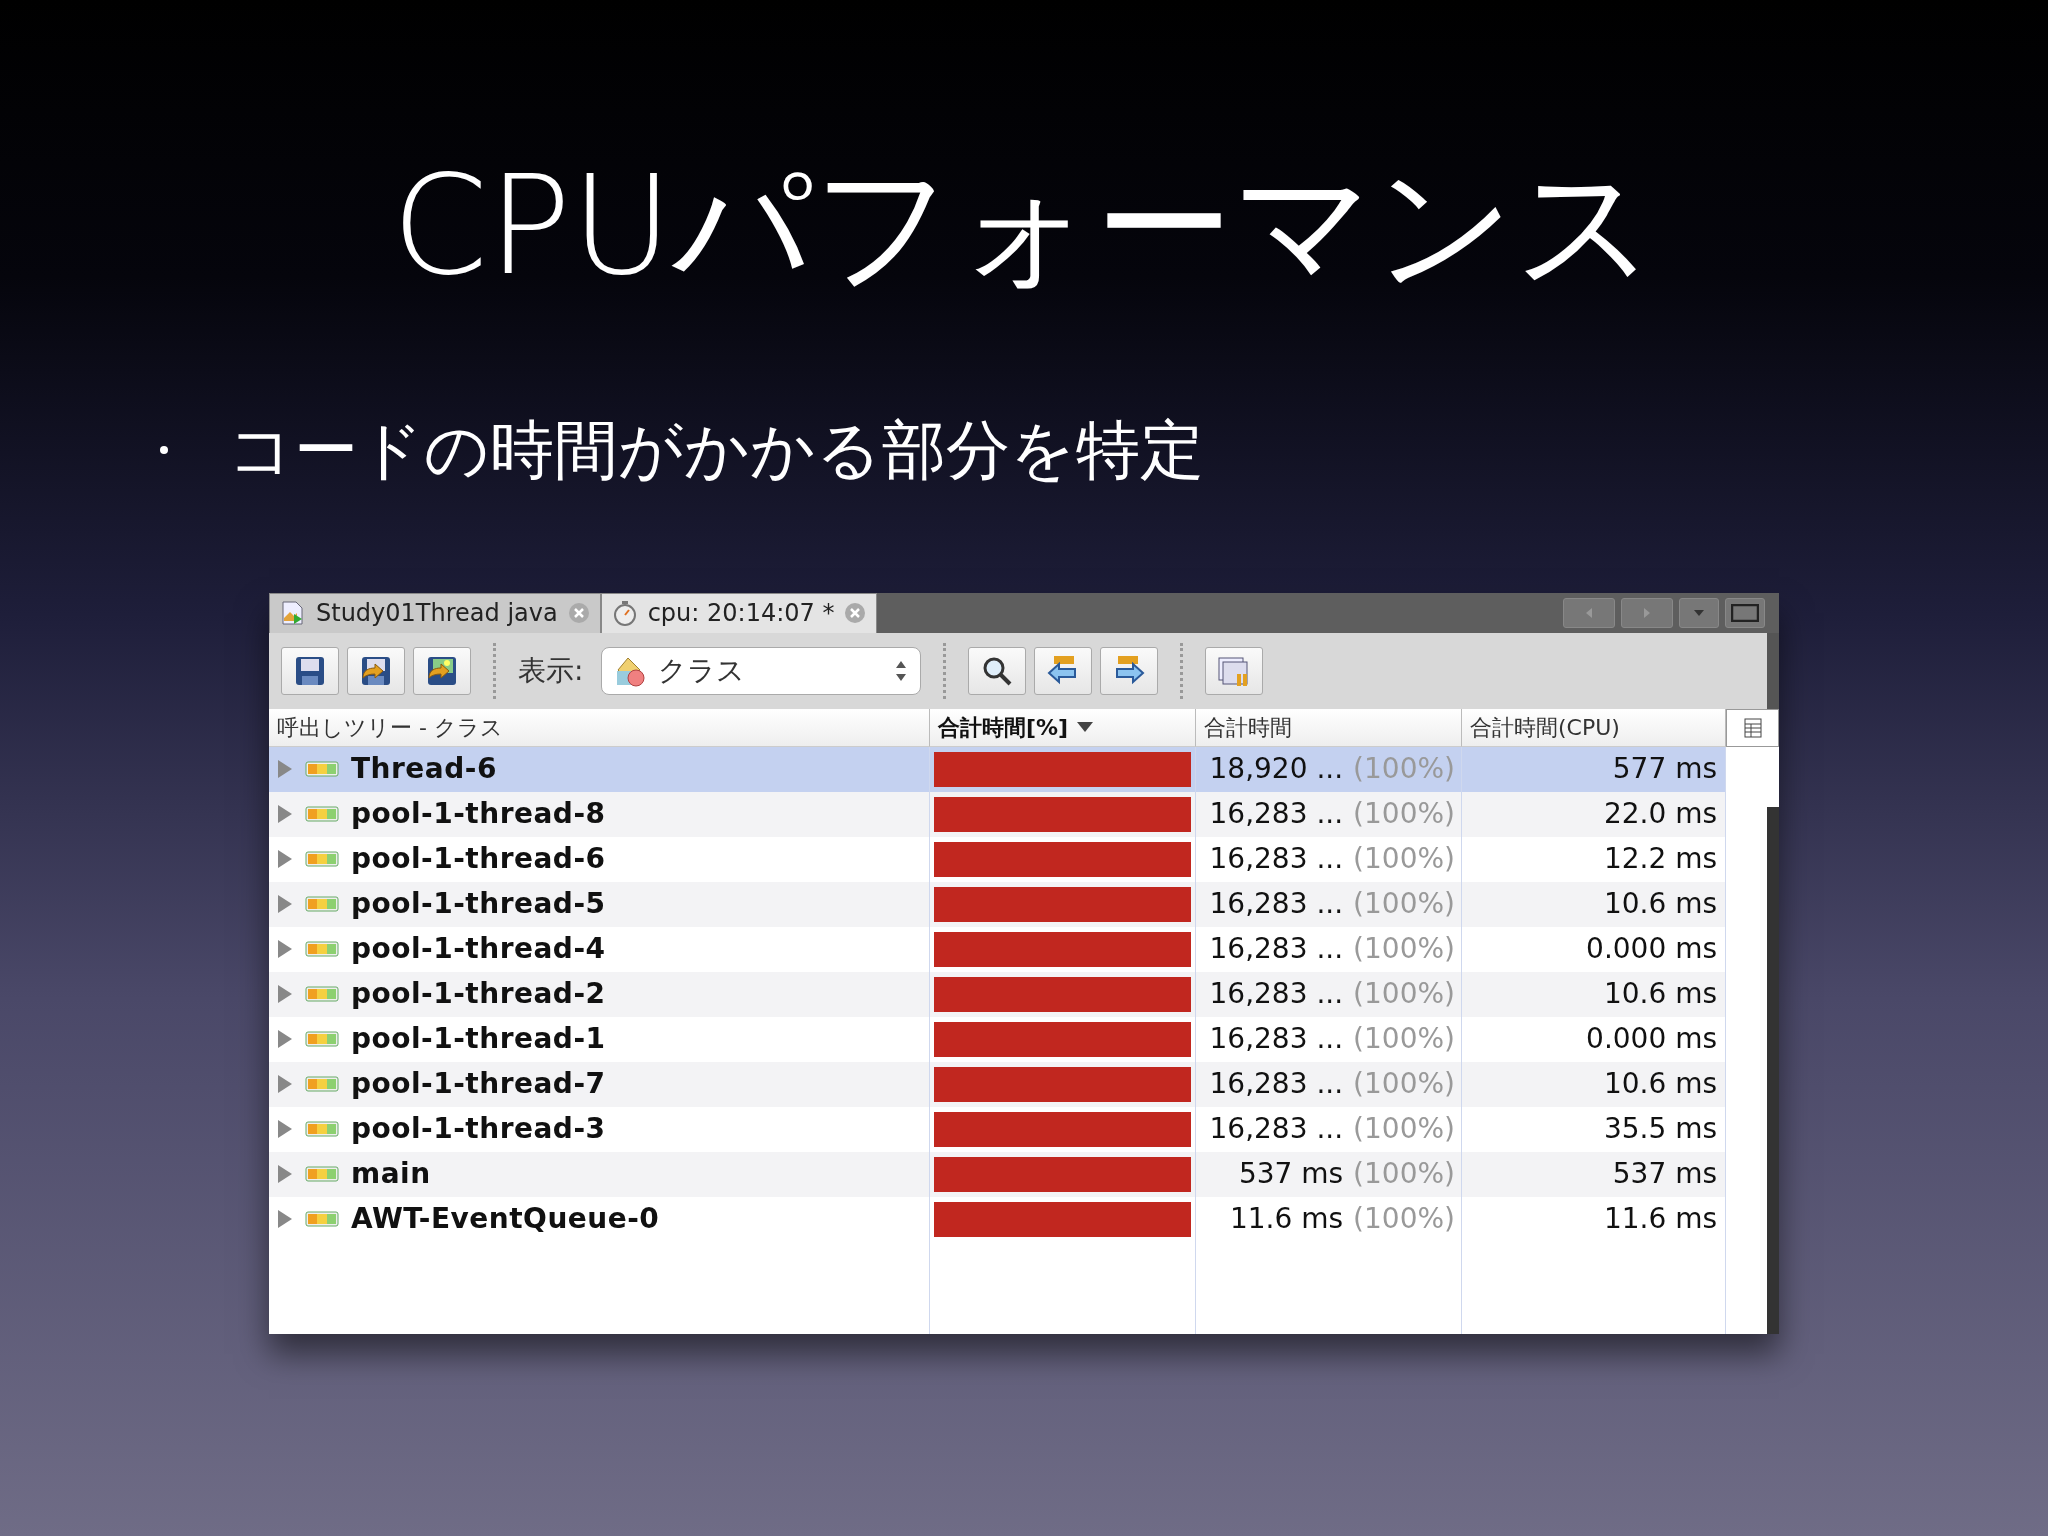 The image size is (2048, 1536). Describe the element at coordinates (624, 613) in the screenshot. I see `stopwatch-icon` at that location.